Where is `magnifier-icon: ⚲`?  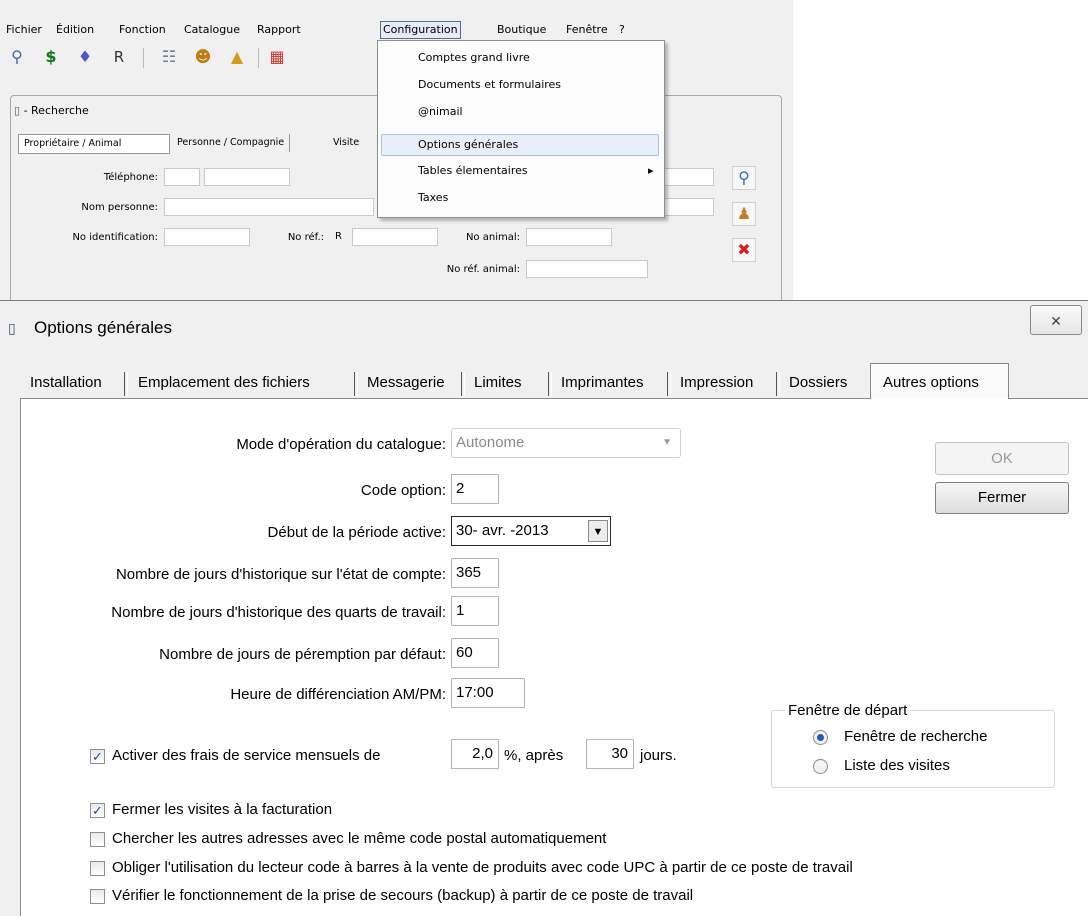
magnifier-icon: ⚲ is located at coordinates (17, 57).